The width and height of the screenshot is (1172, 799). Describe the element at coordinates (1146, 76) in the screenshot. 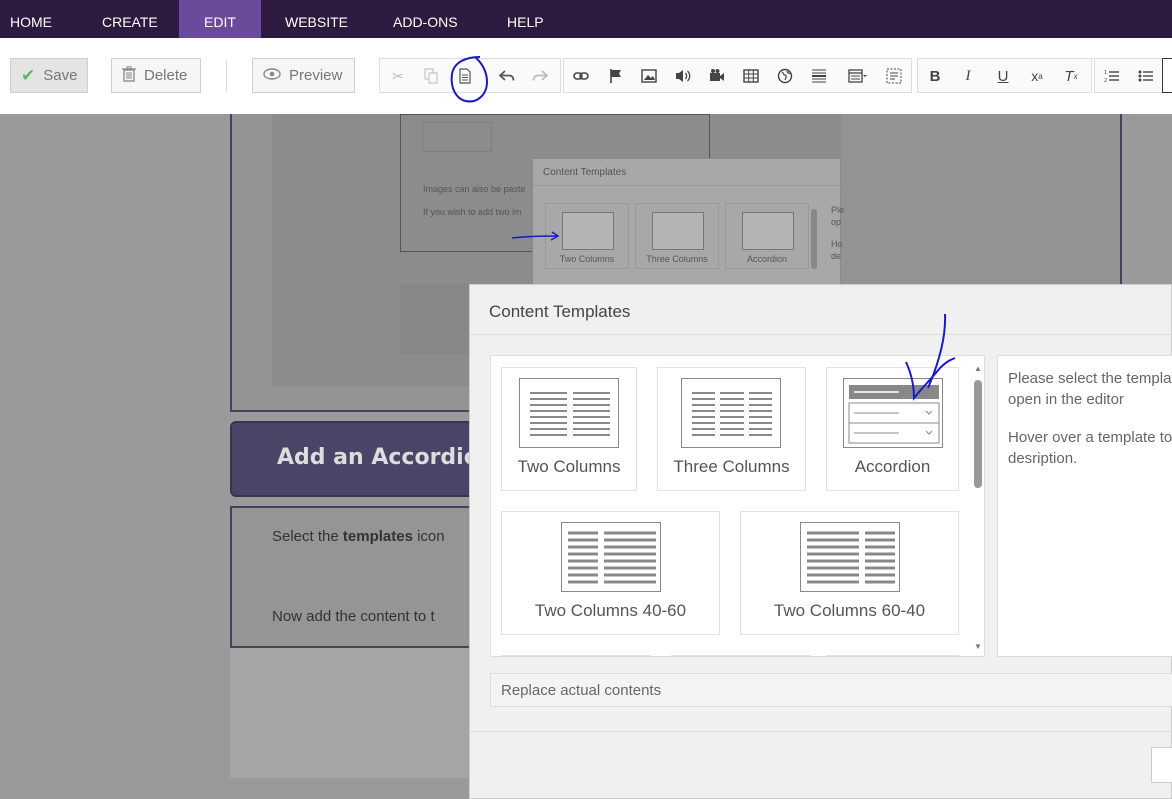

I see `bullet-list-icon` at that location.